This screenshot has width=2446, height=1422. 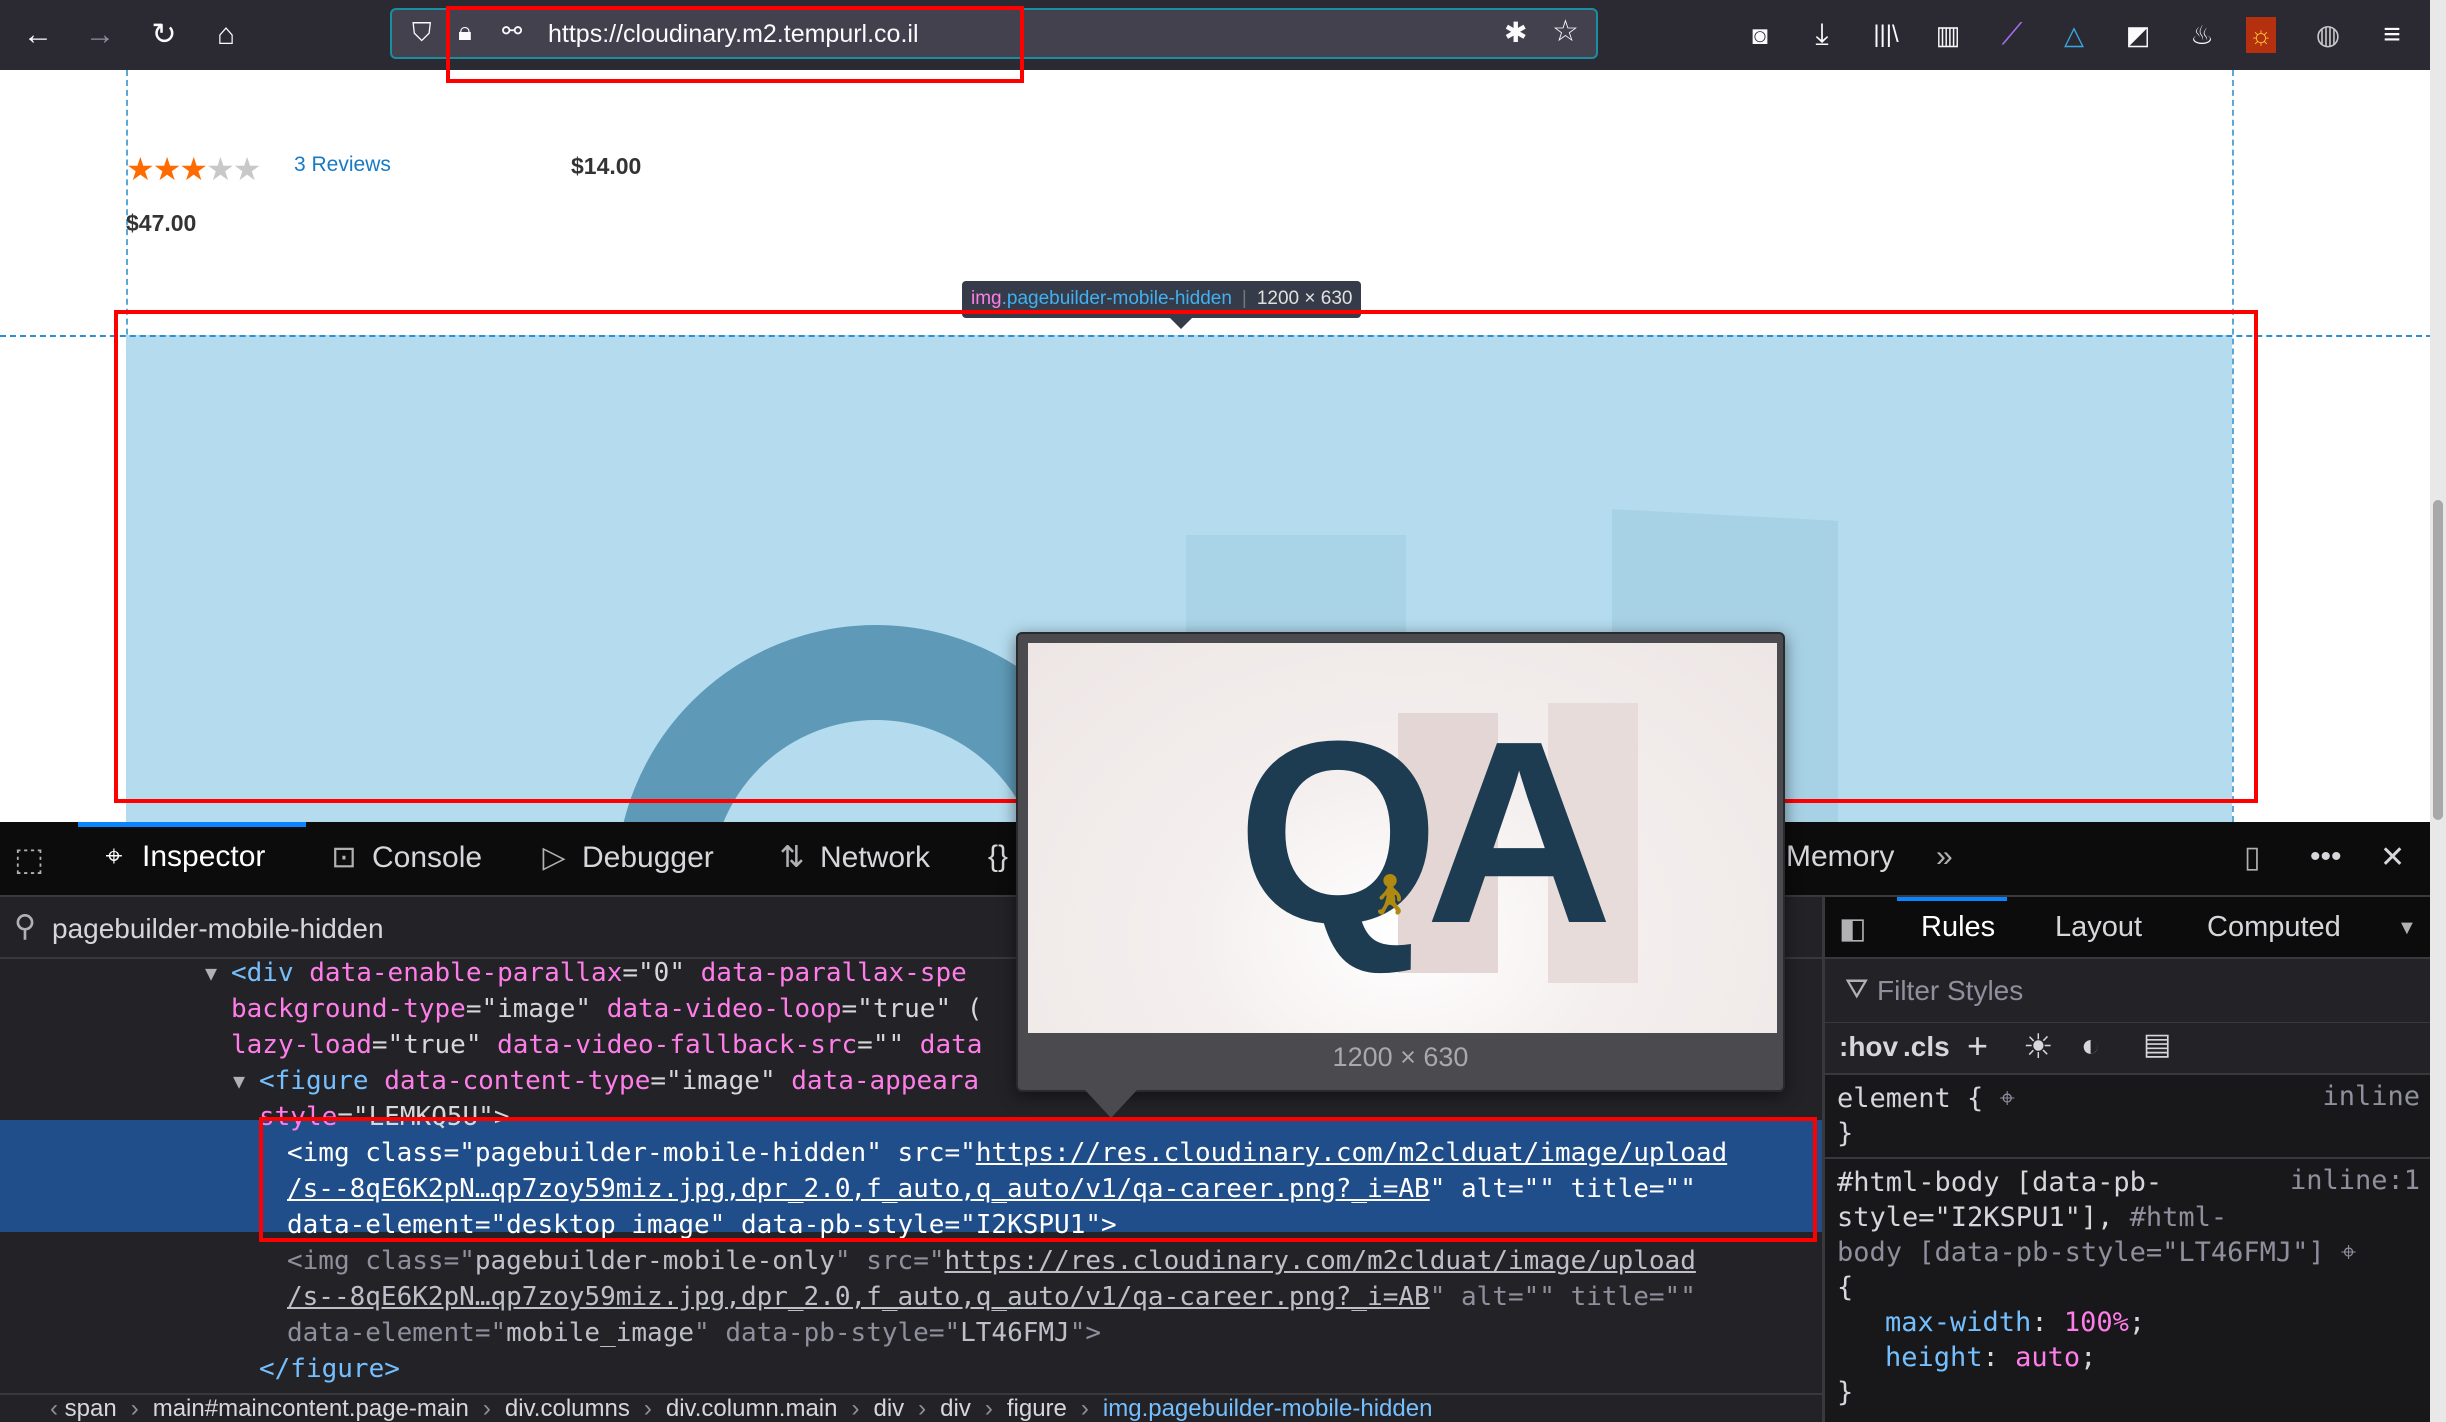 What do you see at coordinates (1958, 927) in the screenshot?
I see `tab-rules: Rules` at bounding box center [1958, 927].